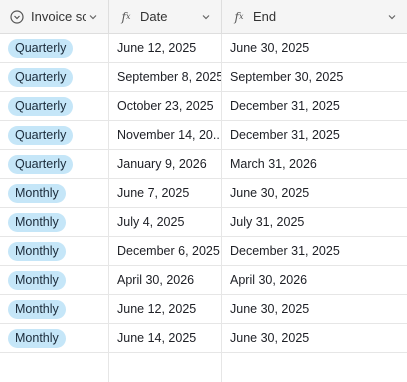  What do you see at coordinates (265, 16) in the screenshot?
I see `column-header-label: End` at bounding box center [265, 16].